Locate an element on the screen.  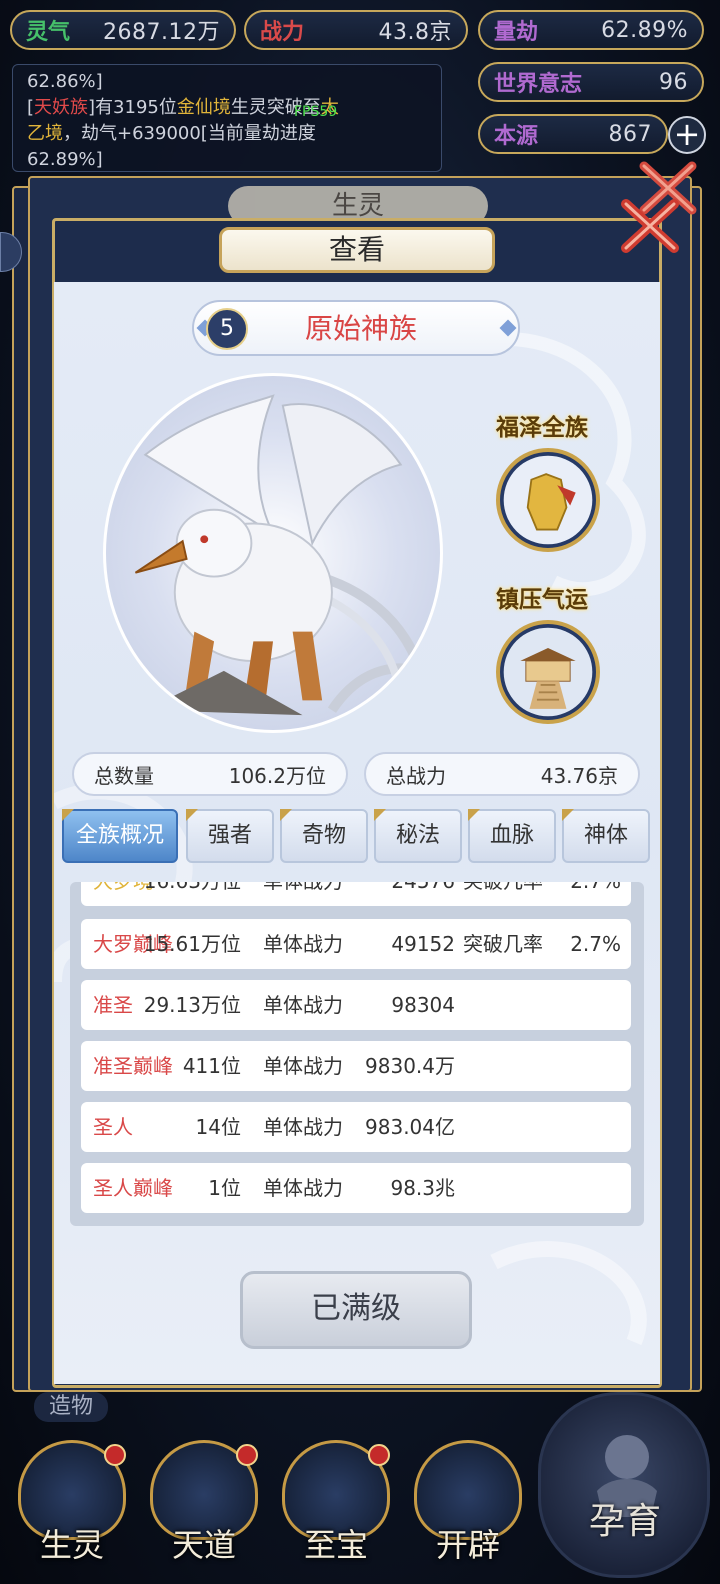
plus-icon: + is located at coordinates (687, 134).